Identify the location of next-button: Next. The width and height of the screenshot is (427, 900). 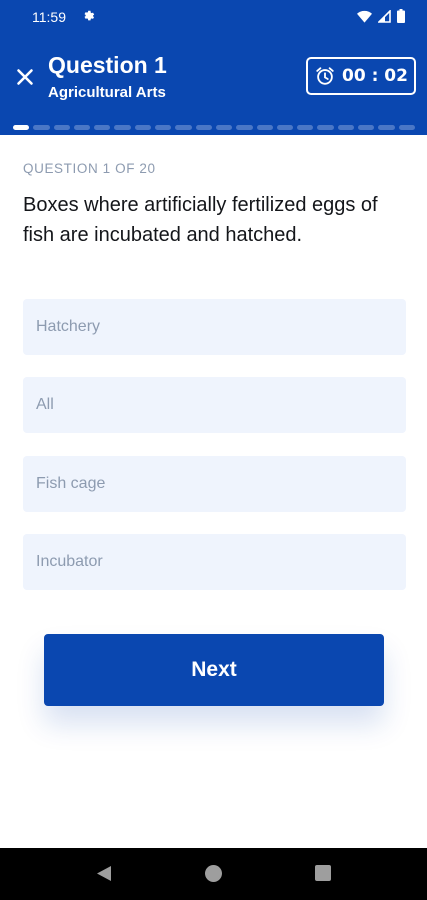
(214, 670).